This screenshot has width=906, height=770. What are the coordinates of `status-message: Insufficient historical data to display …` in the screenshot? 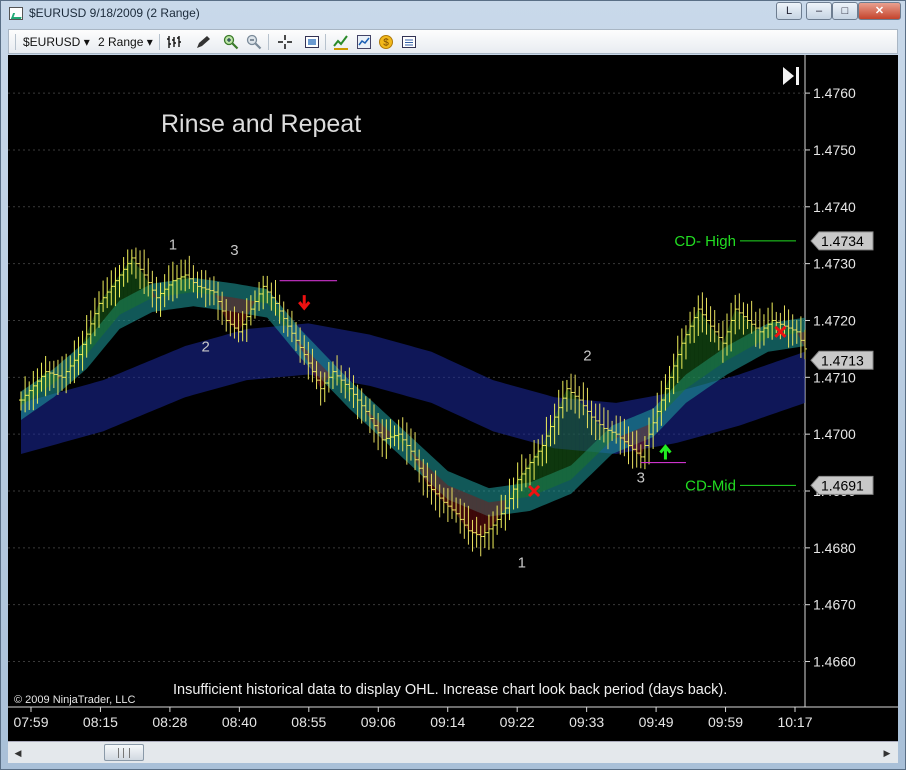 It's located at (450, 690).